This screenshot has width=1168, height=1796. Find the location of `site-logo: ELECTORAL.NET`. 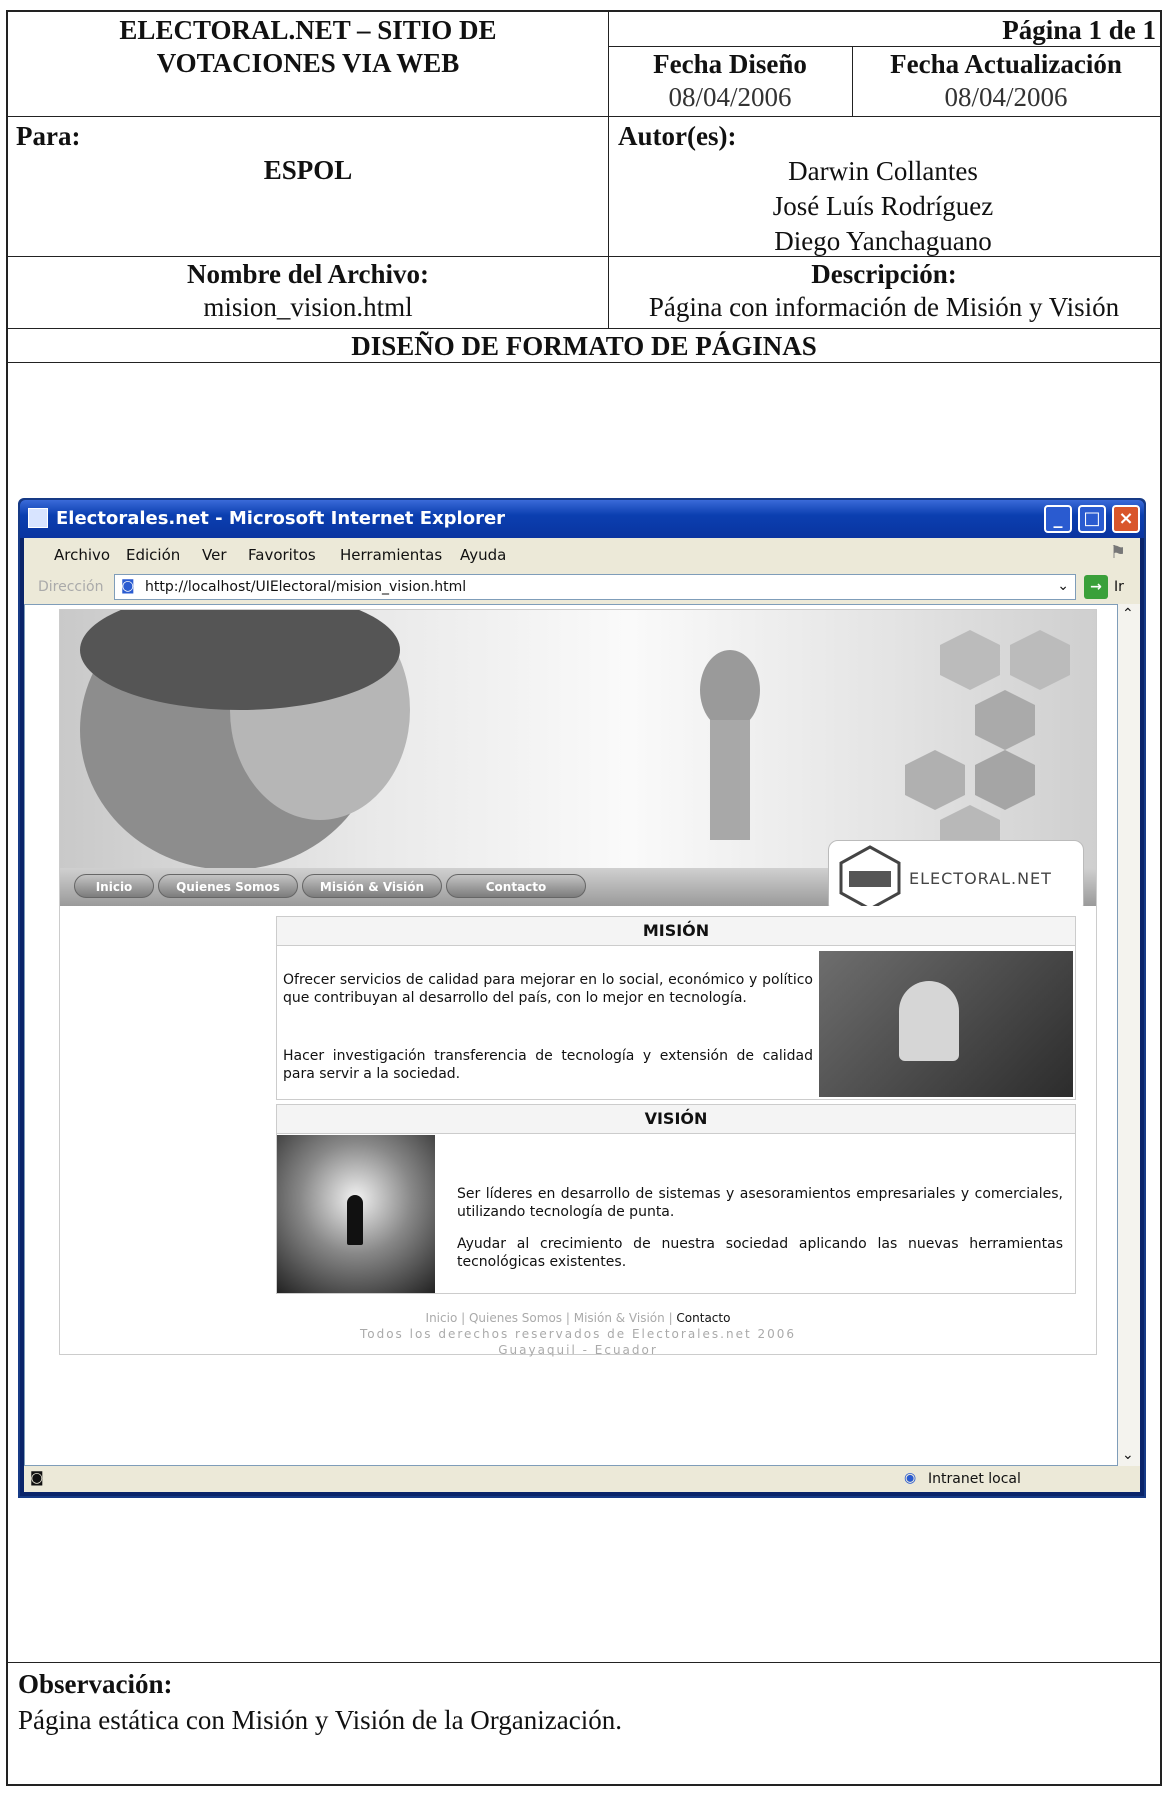

site-logo: ELECTORAL.NET is located at coordinates (956, 873).